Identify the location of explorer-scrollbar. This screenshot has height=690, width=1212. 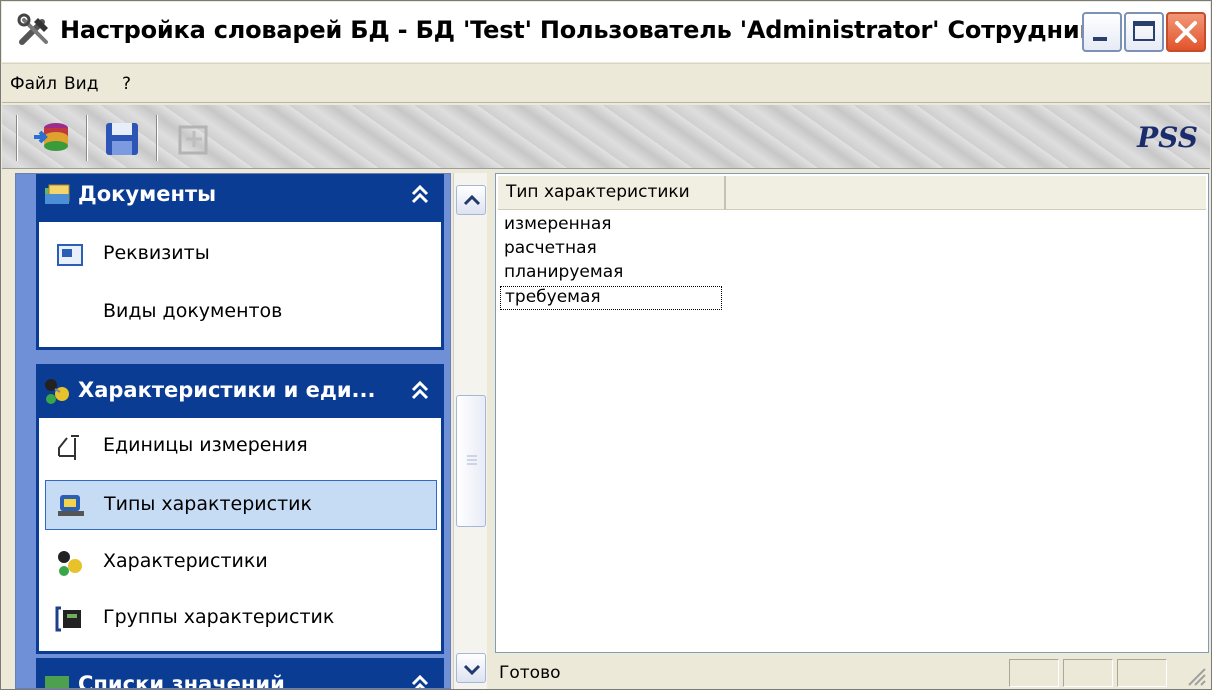
(470, 431).